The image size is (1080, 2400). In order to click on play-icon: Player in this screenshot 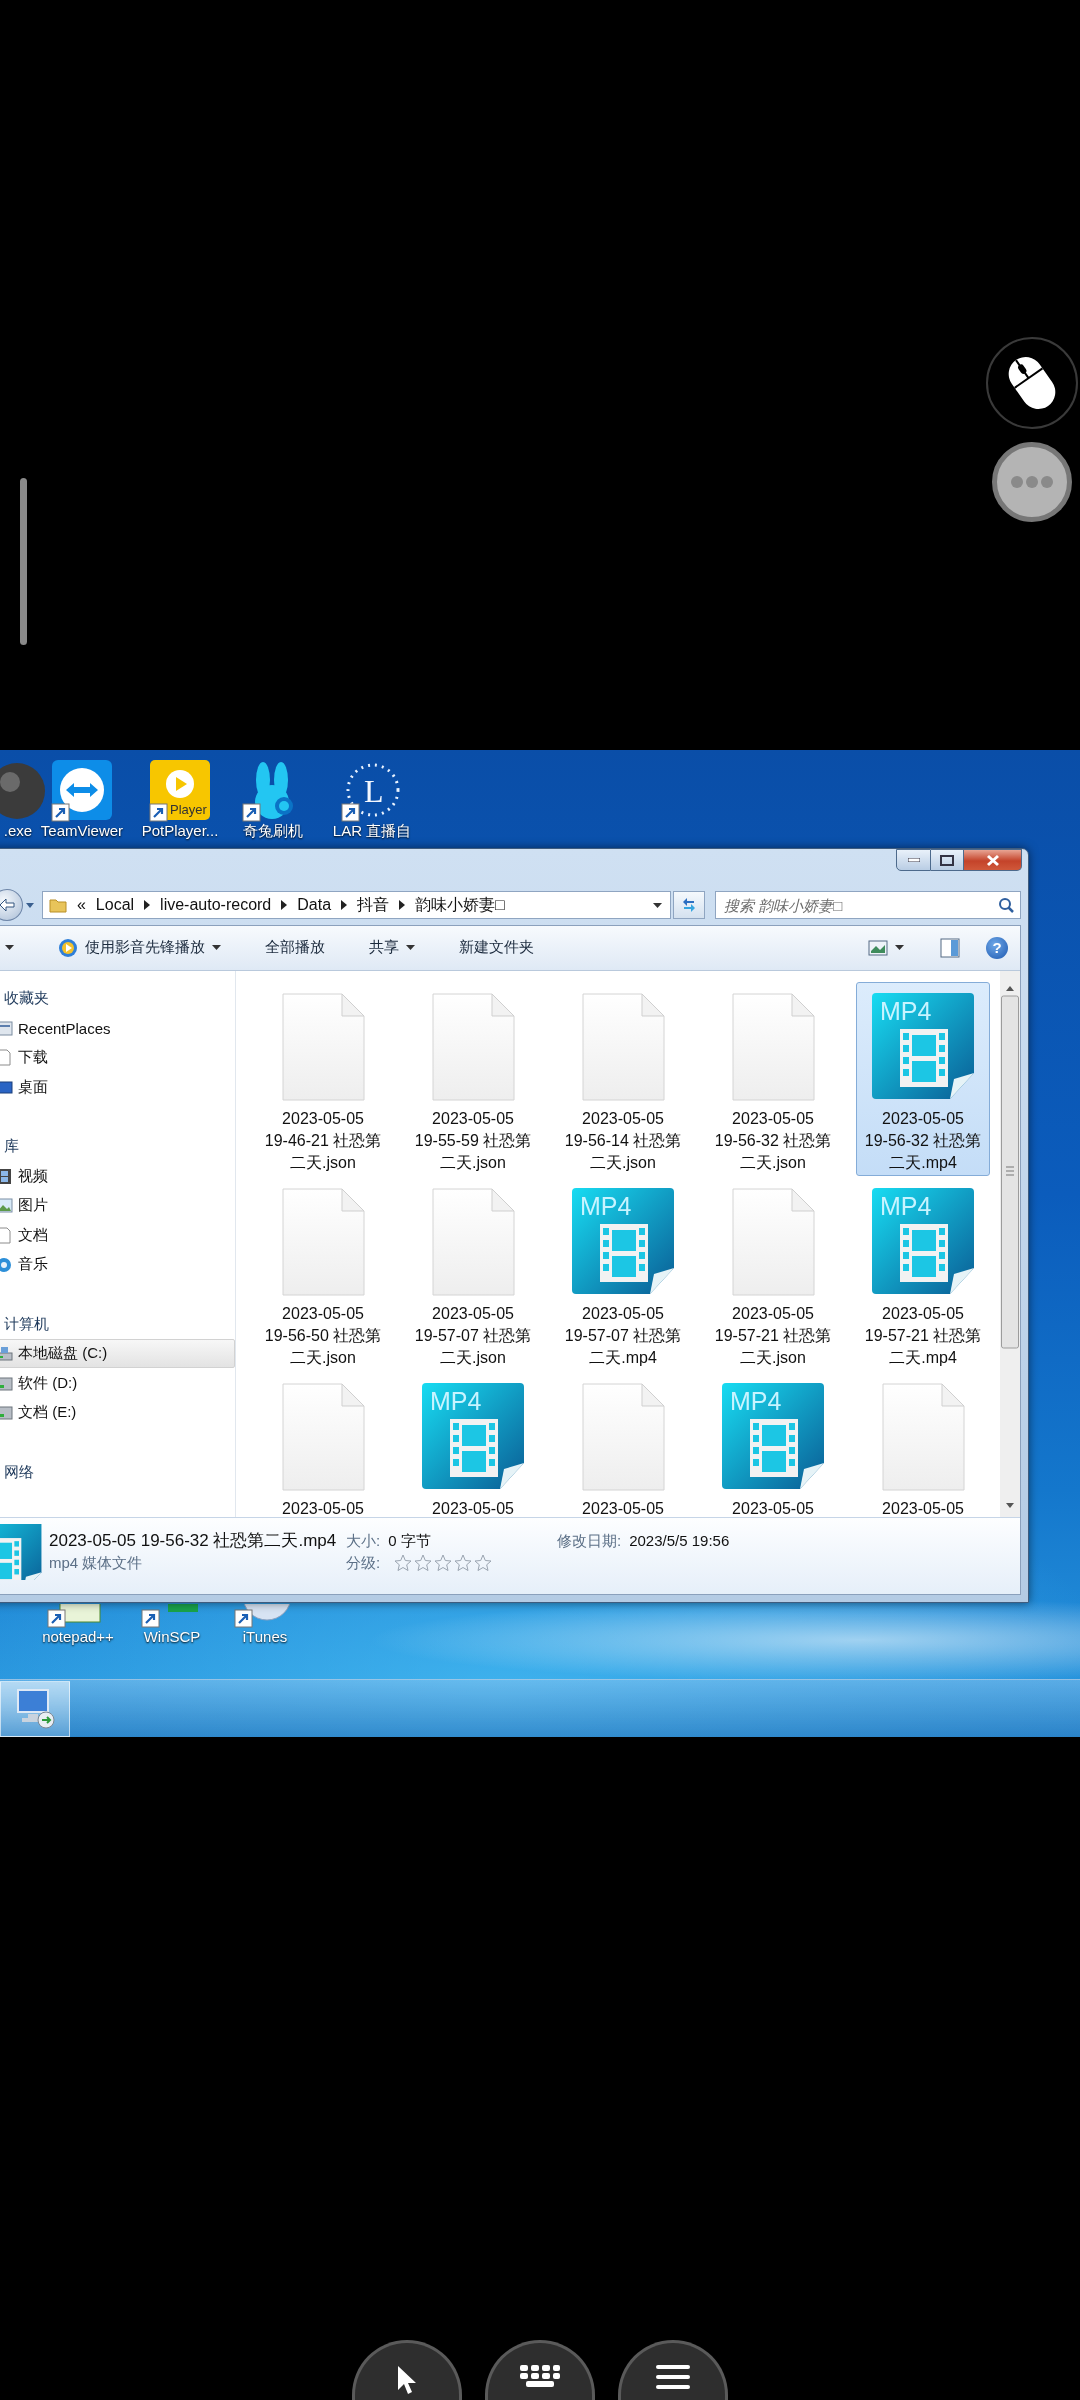, I will do `click(180, 791)`.